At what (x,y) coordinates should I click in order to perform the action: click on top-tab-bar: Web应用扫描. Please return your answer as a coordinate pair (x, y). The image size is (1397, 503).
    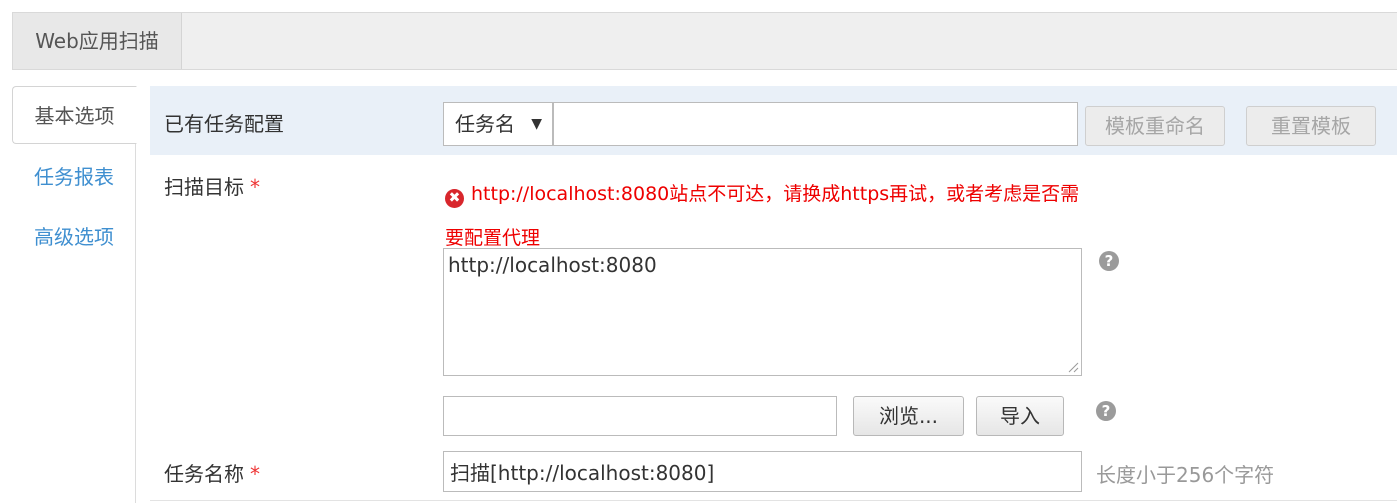
    Looking at the image, I should click on (704, 41).